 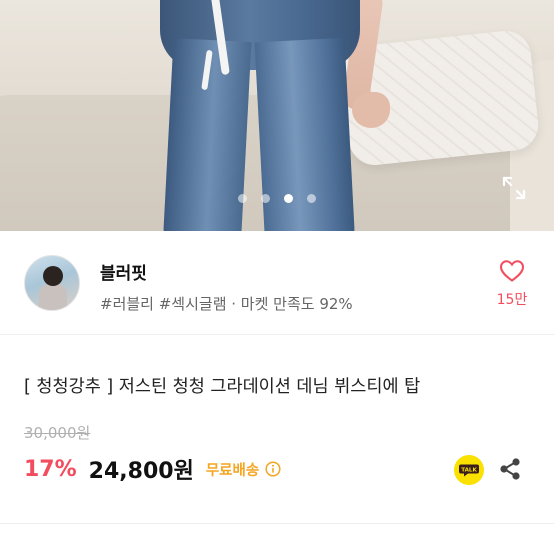 I want to click on share-icon, so click(x=510, y=469).